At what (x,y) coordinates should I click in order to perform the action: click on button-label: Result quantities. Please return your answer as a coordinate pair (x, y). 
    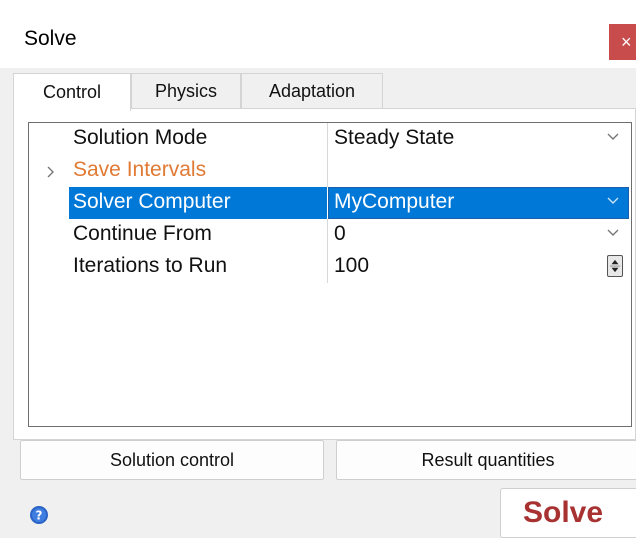
    Looking at the image, I should click on (488, 459).